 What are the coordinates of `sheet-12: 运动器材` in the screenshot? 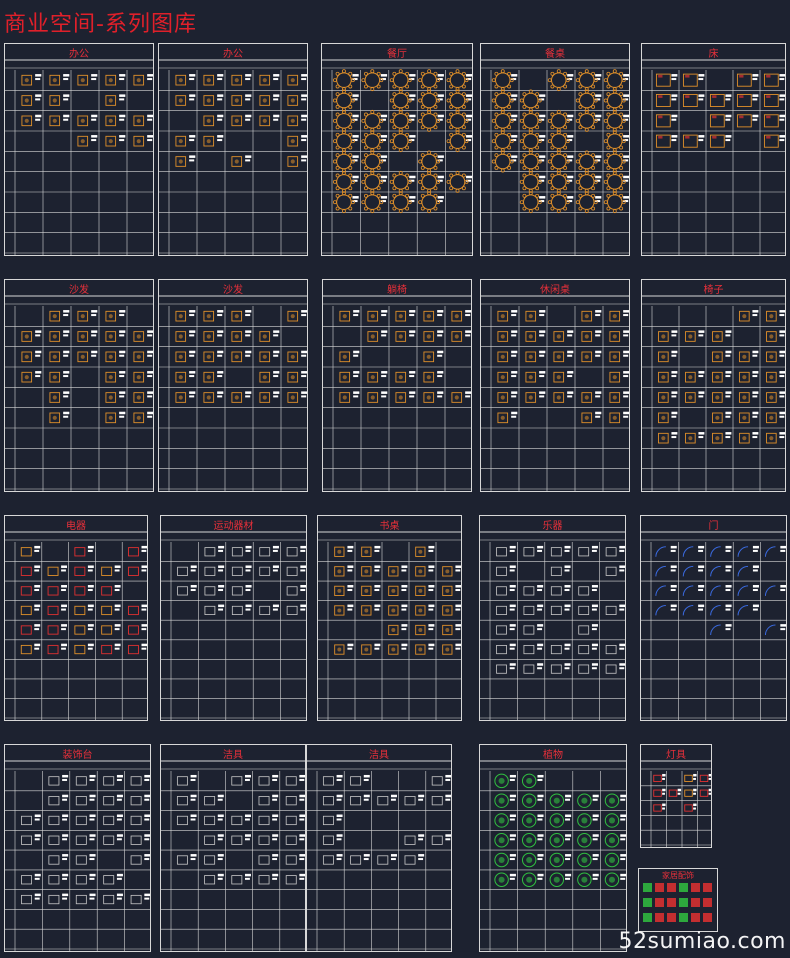 It's located at (233, 618).